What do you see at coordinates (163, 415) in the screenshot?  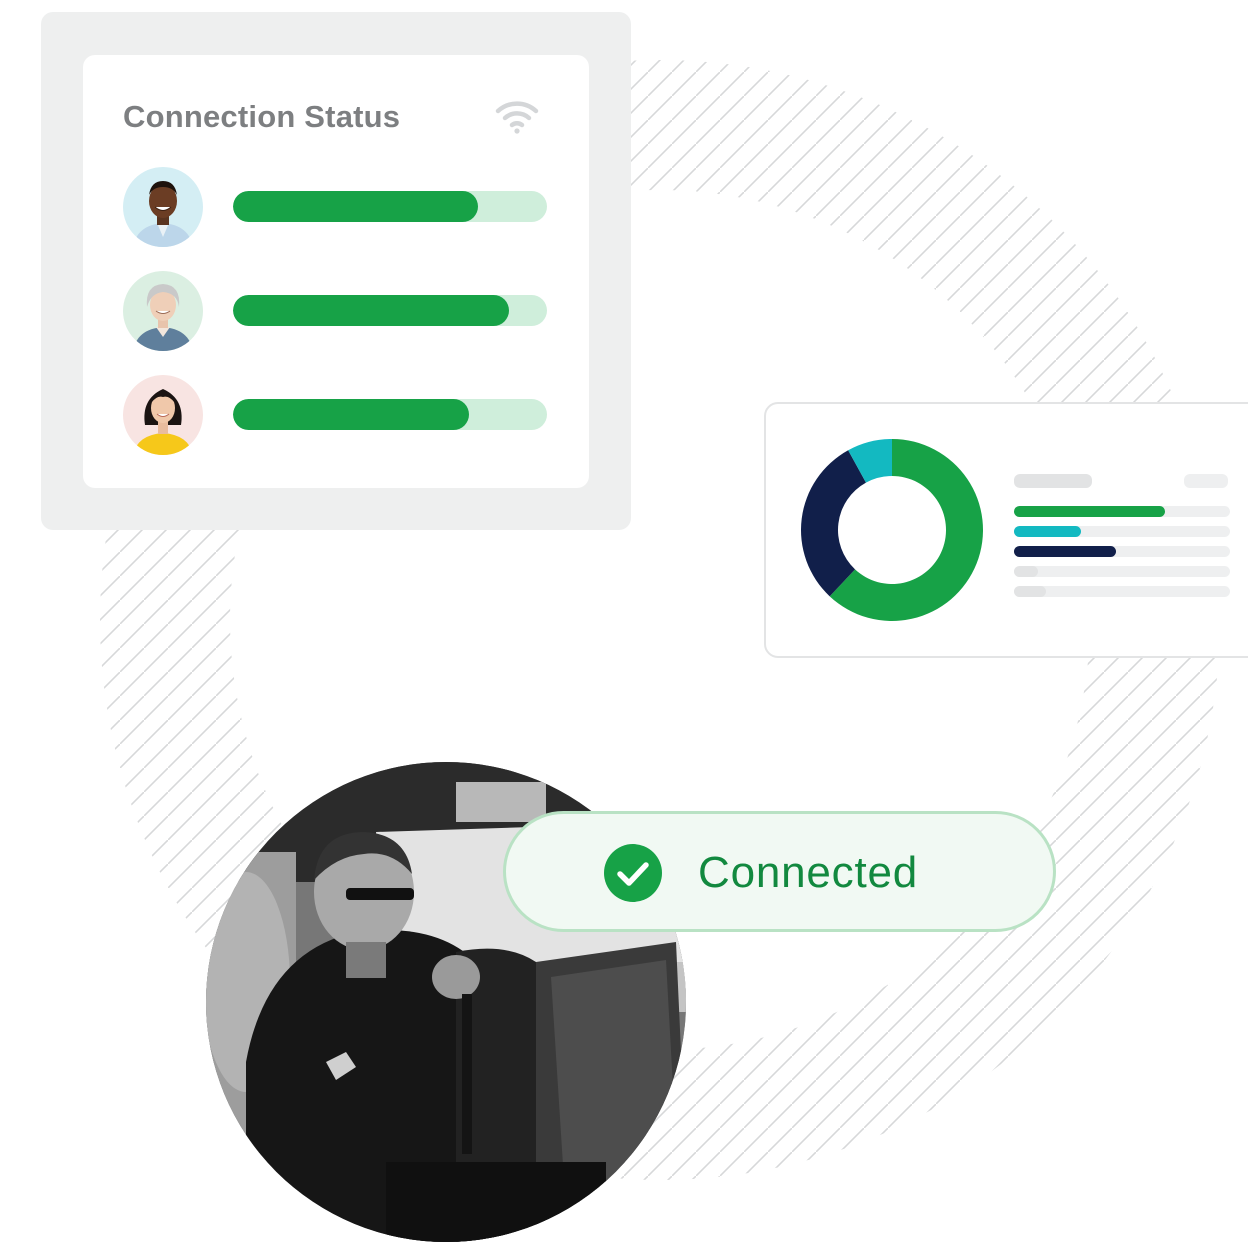 I see `avatar-woman-yellow-shirt` at bounding box center [163, 415].